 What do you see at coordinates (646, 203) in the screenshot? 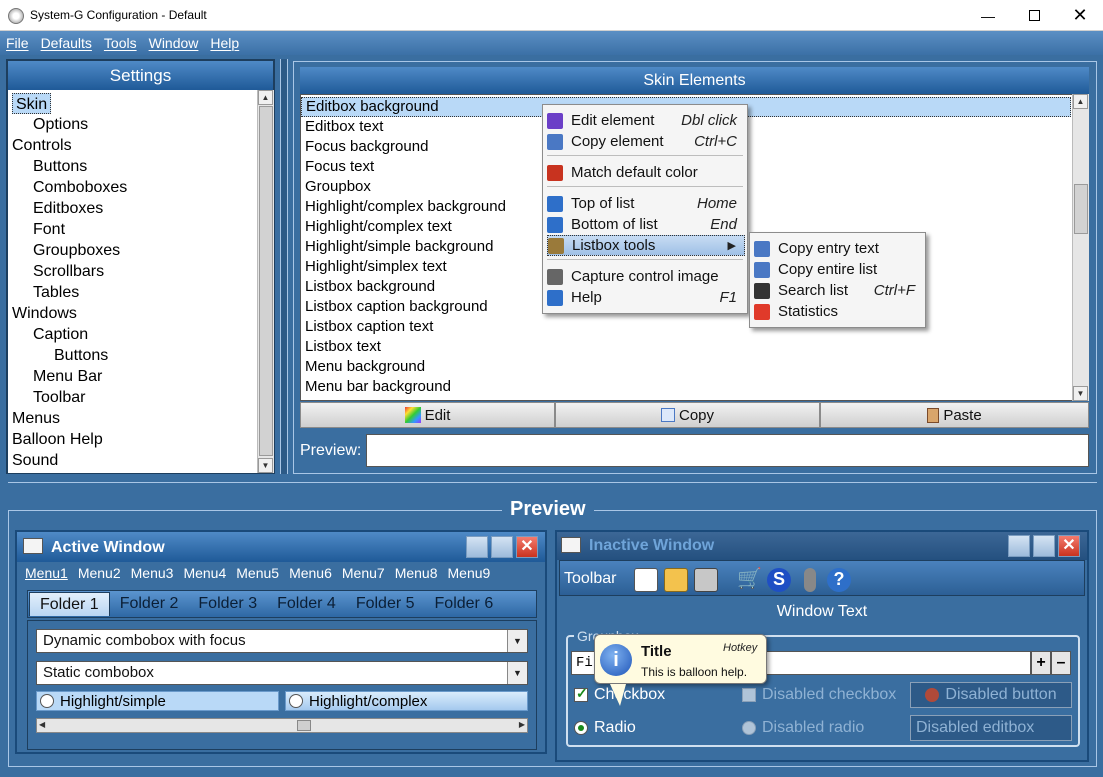
I see `menu-item-top-of-list: Top of list Home` at bounding box center [646, 203].